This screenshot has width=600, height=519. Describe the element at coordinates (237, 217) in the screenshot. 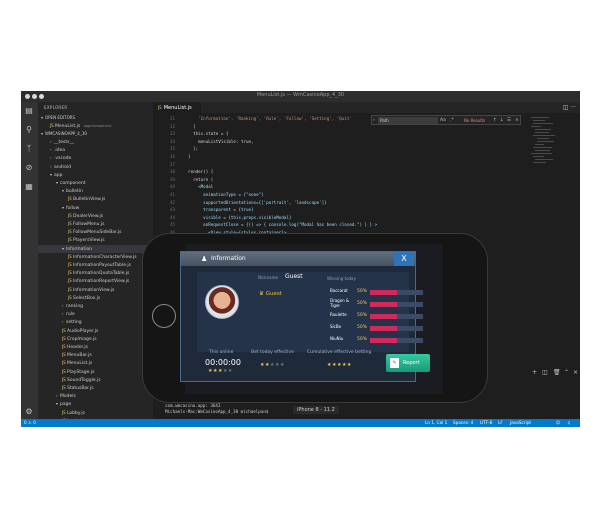

I see `code-line: visible = {this.props.visibleModal}` at that location.